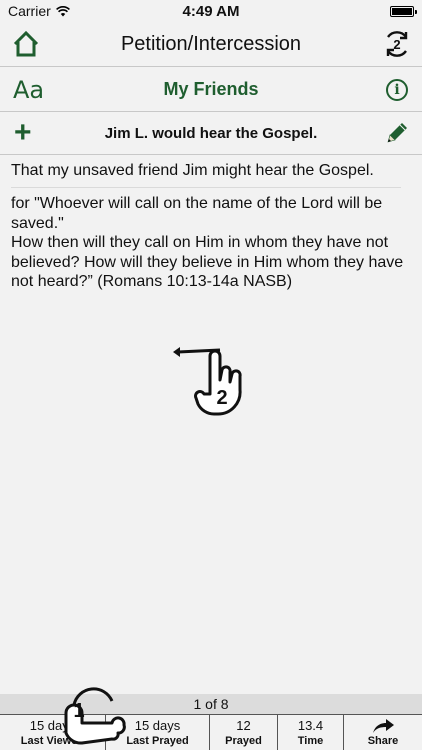  What do you see at coordinates (310, 725) in the screenshot?
I see `time-value: 13.4` at bounding box center [310, 725].